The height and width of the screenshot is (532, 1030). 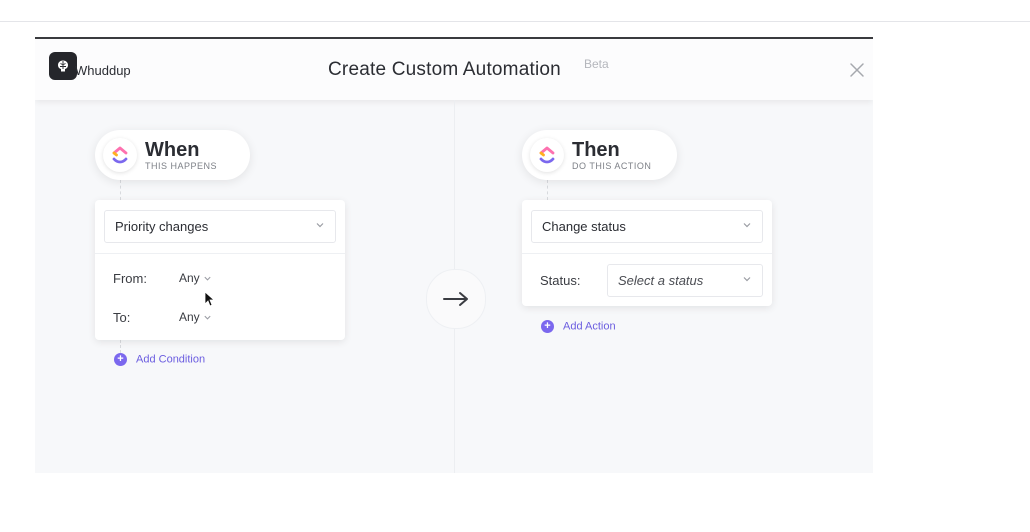 I want to click on add-condition-label: Add Condition, so click(x=171, y=359).